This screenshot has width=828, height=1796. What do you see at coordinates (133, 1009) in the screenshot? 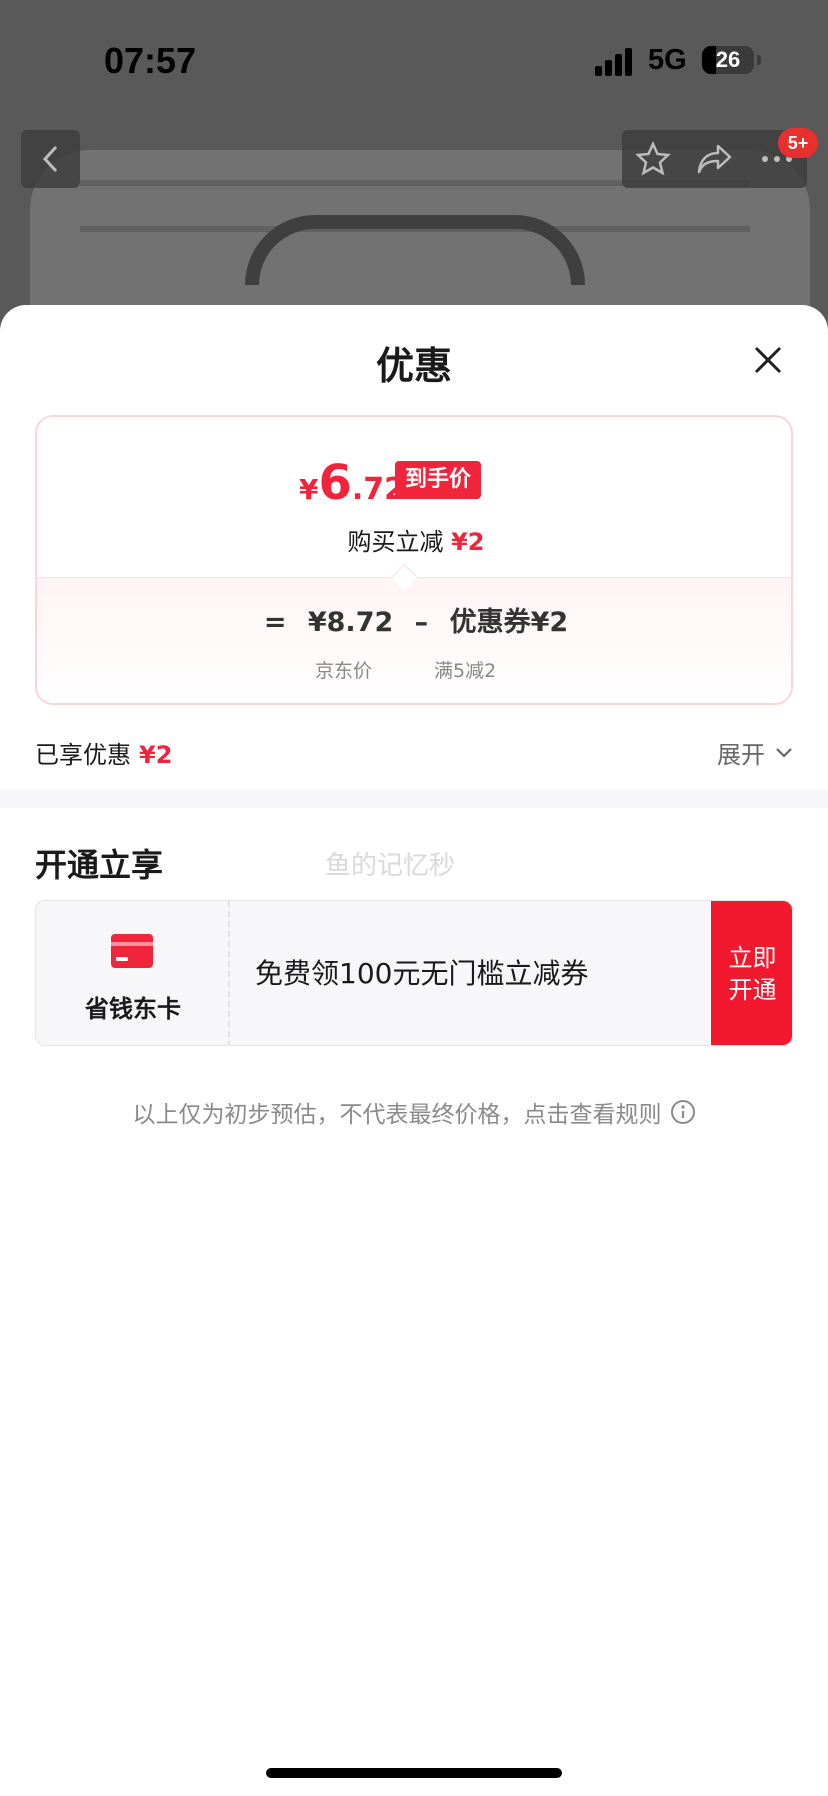
I see `card-name: 省钱东卡` at bounding box center [133, 1009].